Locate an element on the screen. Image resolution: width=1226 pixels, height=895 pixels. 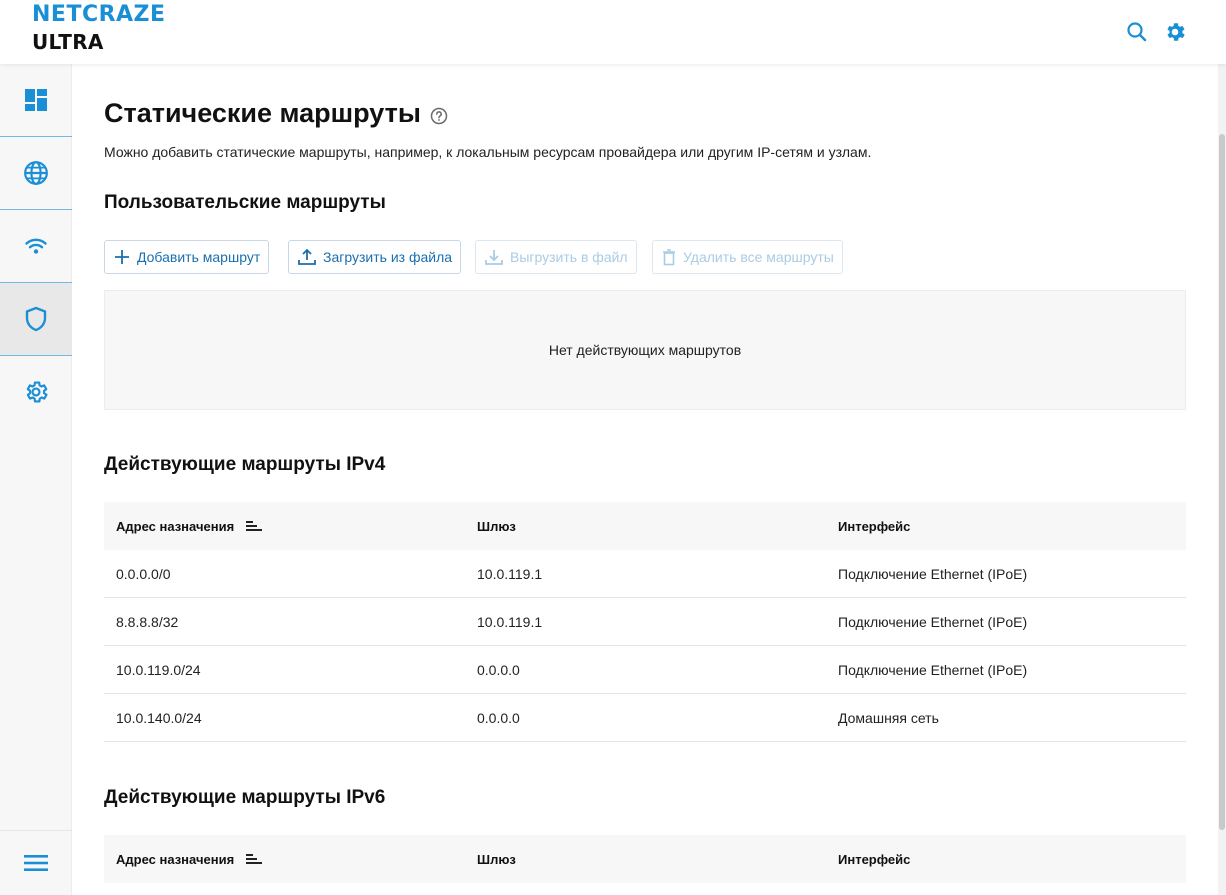
upload-file-button: Загрузить из файла is located at coordinates (375, 257).